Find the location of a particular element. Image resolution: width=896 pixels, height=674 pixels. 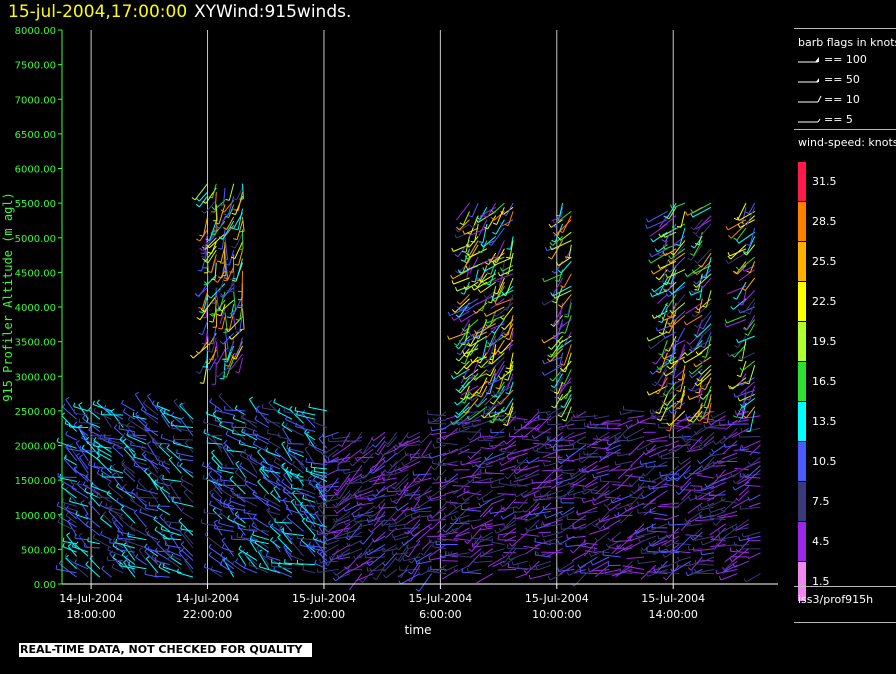

y-tick-label: 8000.00 is located at coordinates (35, 31).